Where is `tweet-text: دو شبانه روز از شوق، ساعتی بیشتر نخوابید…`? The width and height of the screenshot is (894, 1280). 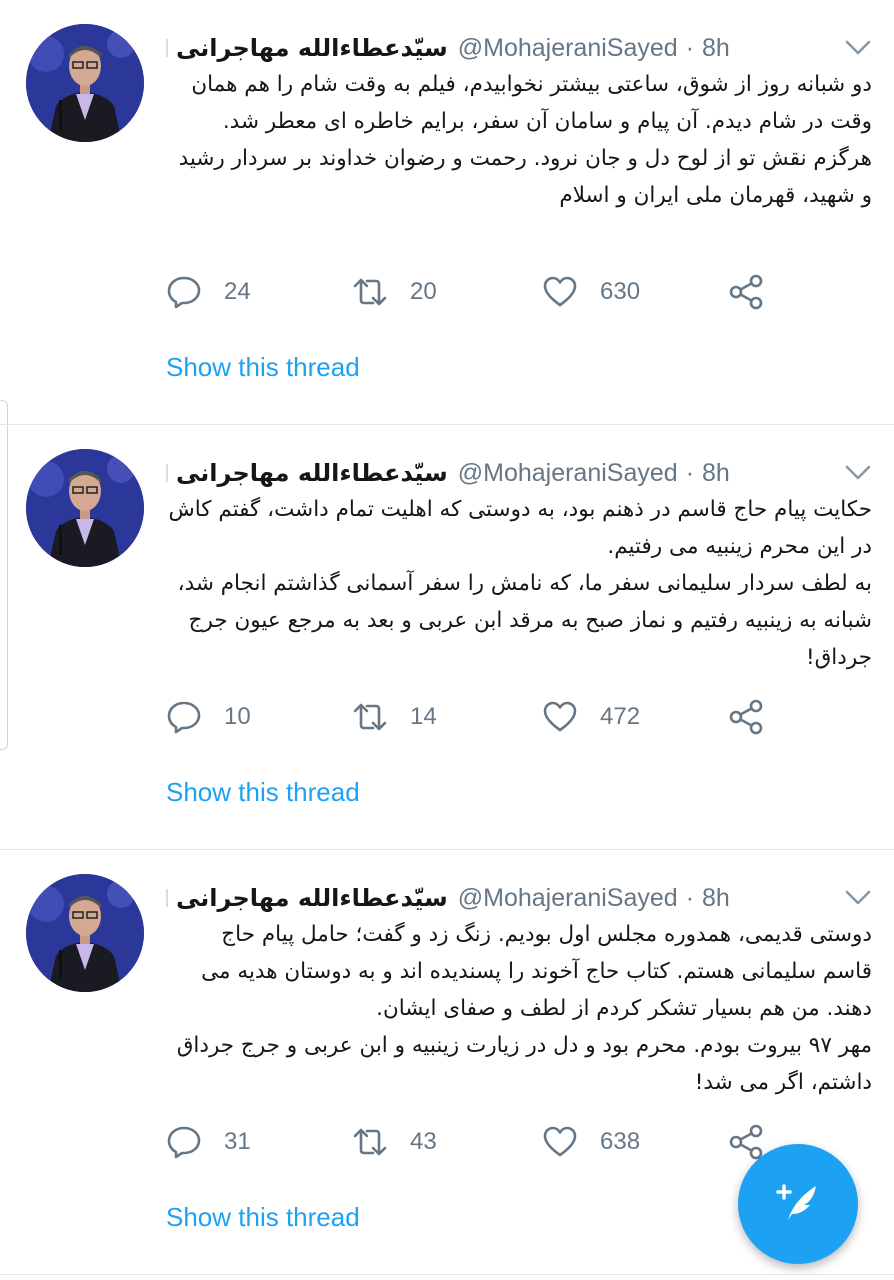
tweet-text: دو شبانه روز از شوق، ساعتی بیشتر نخوابید… is located at coordinates (525, 140).